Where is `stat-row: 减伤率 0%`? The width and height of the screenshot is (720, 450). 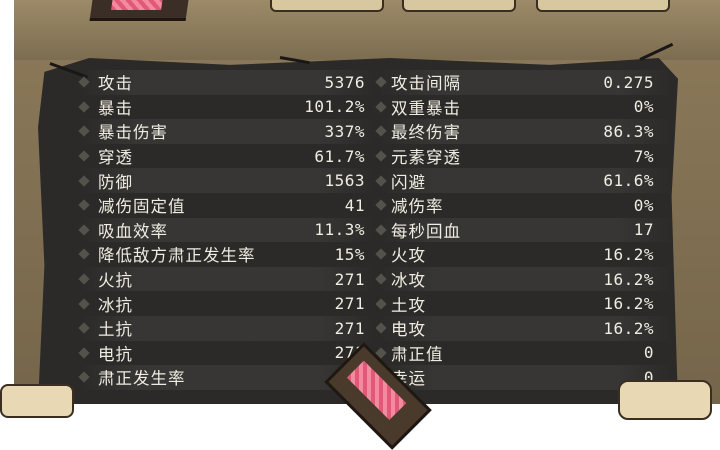 stat-row: 减伤率 0% is located at coordinates (524, 205).